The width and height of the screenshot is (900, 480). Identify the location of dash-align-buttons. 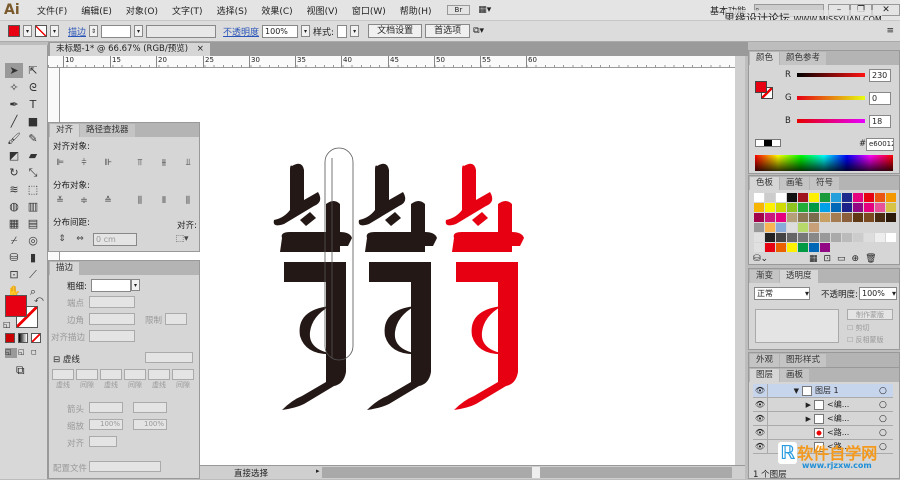
(169, 357).